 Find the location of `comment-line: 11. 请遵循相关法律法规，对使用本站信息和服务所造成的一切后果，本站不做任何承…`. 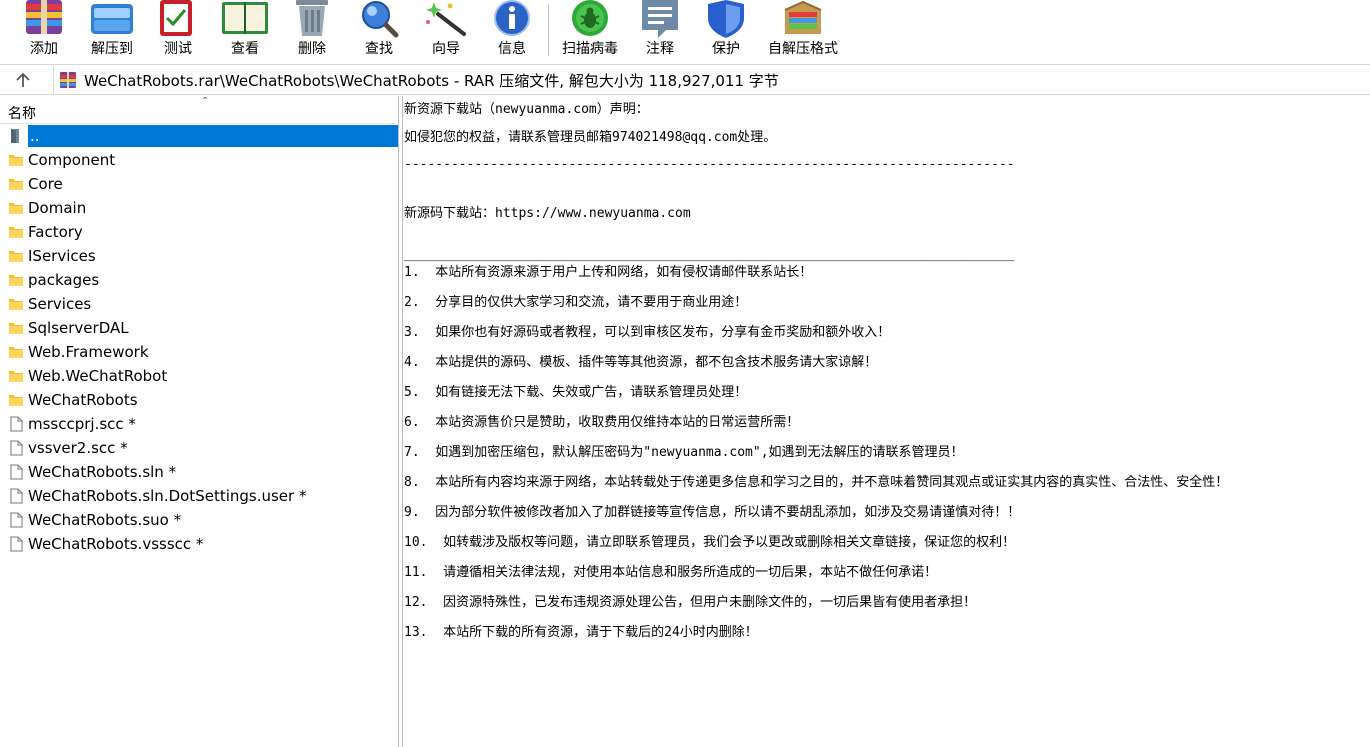

comment-line: 11. 请遵循相关法律法规，对使用本站信息和服务所造成的一切后果，本站不做任何承… is located at coordinates (671, 572).